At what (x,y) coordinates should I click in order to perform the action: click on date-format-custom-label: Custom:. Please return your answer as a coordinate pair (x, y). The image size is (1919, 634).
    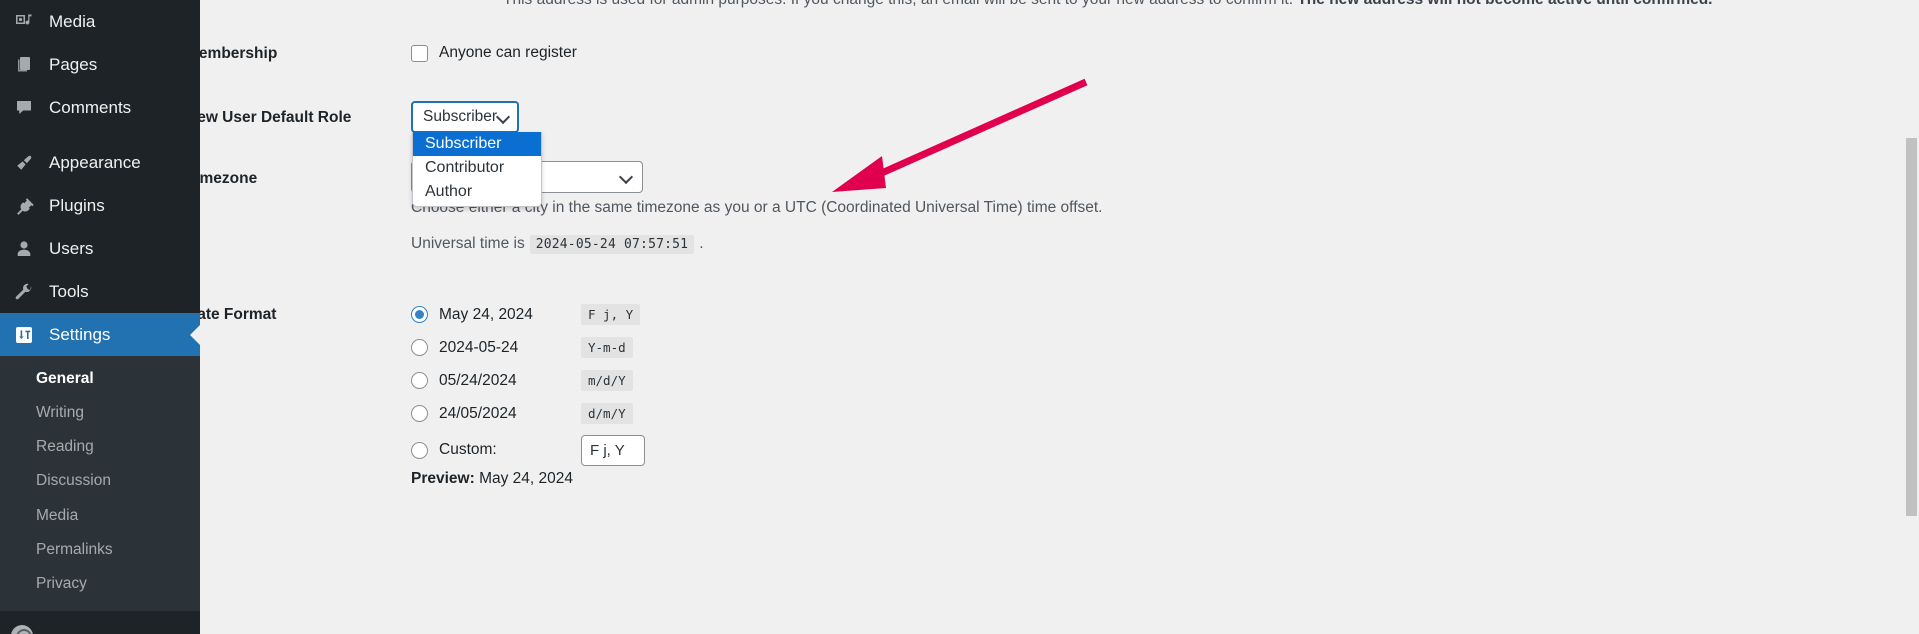
    Looking at the image, I should click on (510, 450).